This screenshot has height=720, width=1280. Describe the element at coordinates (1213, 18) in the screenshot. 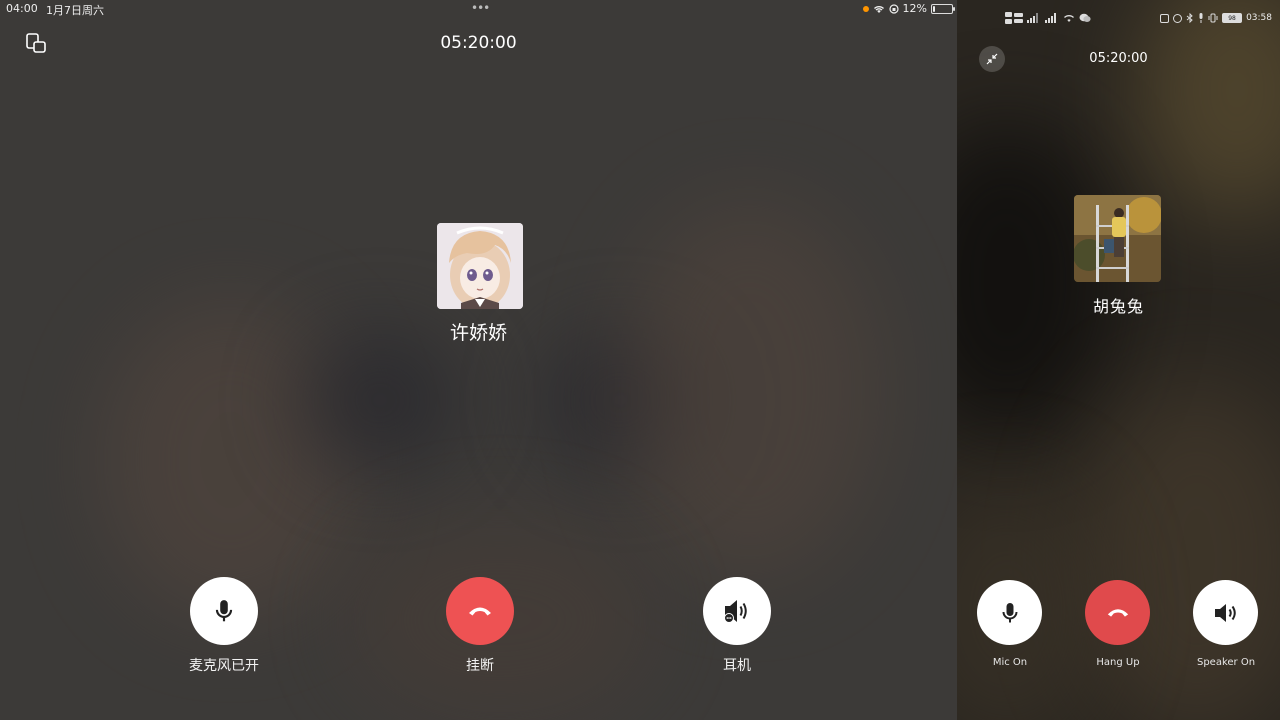

I see `vibrate-icon` at that location.